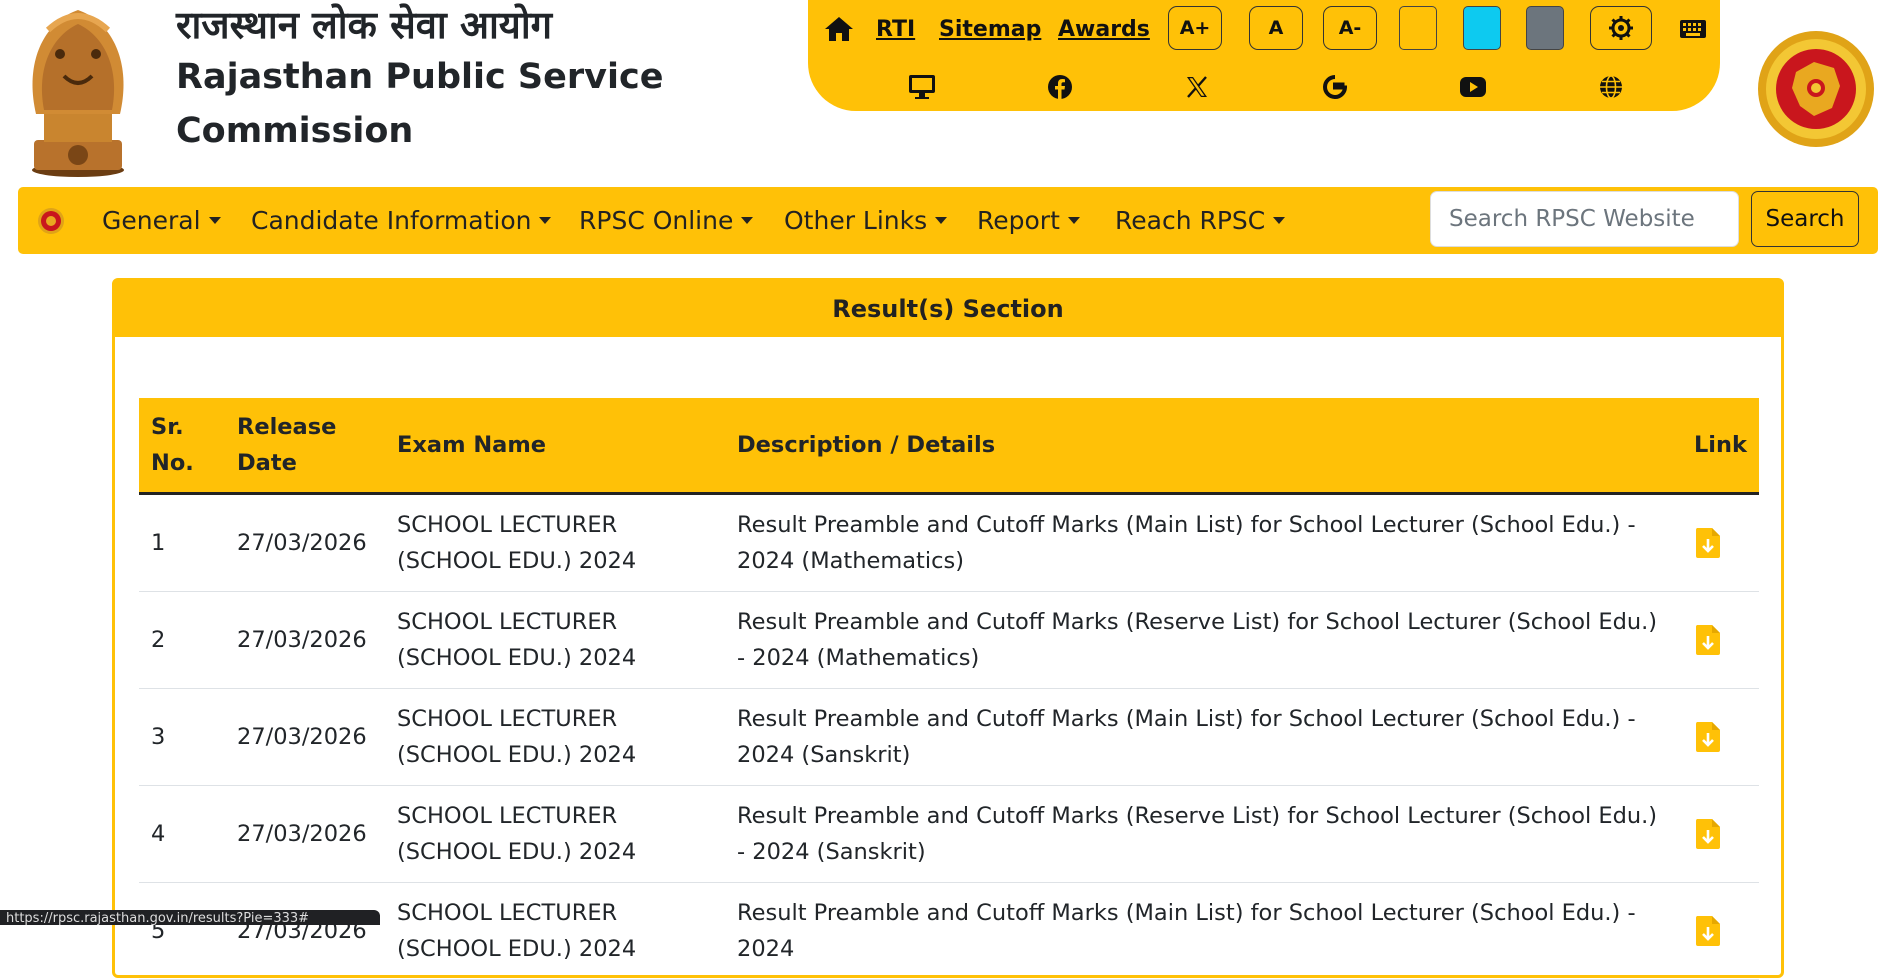 This screenshot has width=1882, height=980. What do you see at coordinates (391, 220) in the screenshot?
I see `nav-candidate-information-label: Candidate Information` at bounding box center [391, 220].